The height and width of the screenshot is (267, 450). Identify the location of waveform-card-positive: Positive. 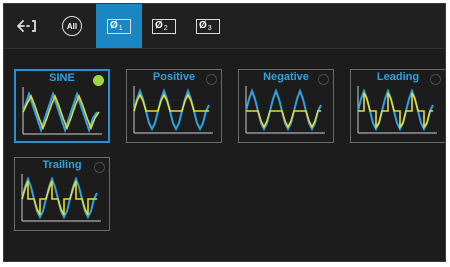
(174, 106).